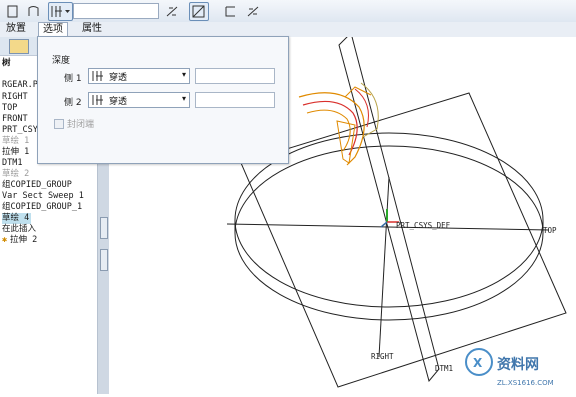  I want to click on tree-item-sketch-1: 草绘 1, so click(15, 141).